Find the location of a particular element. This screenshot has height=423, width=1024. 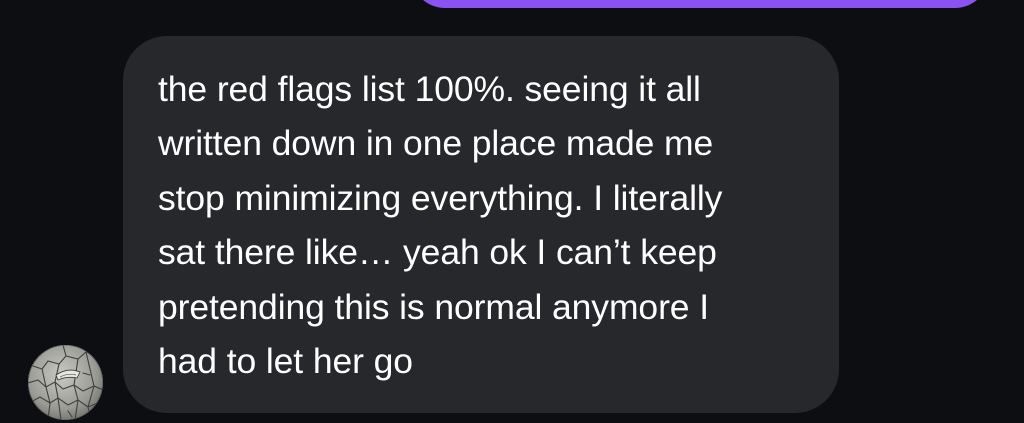

cracked-earth-icon is located at coordinates (65, 382).